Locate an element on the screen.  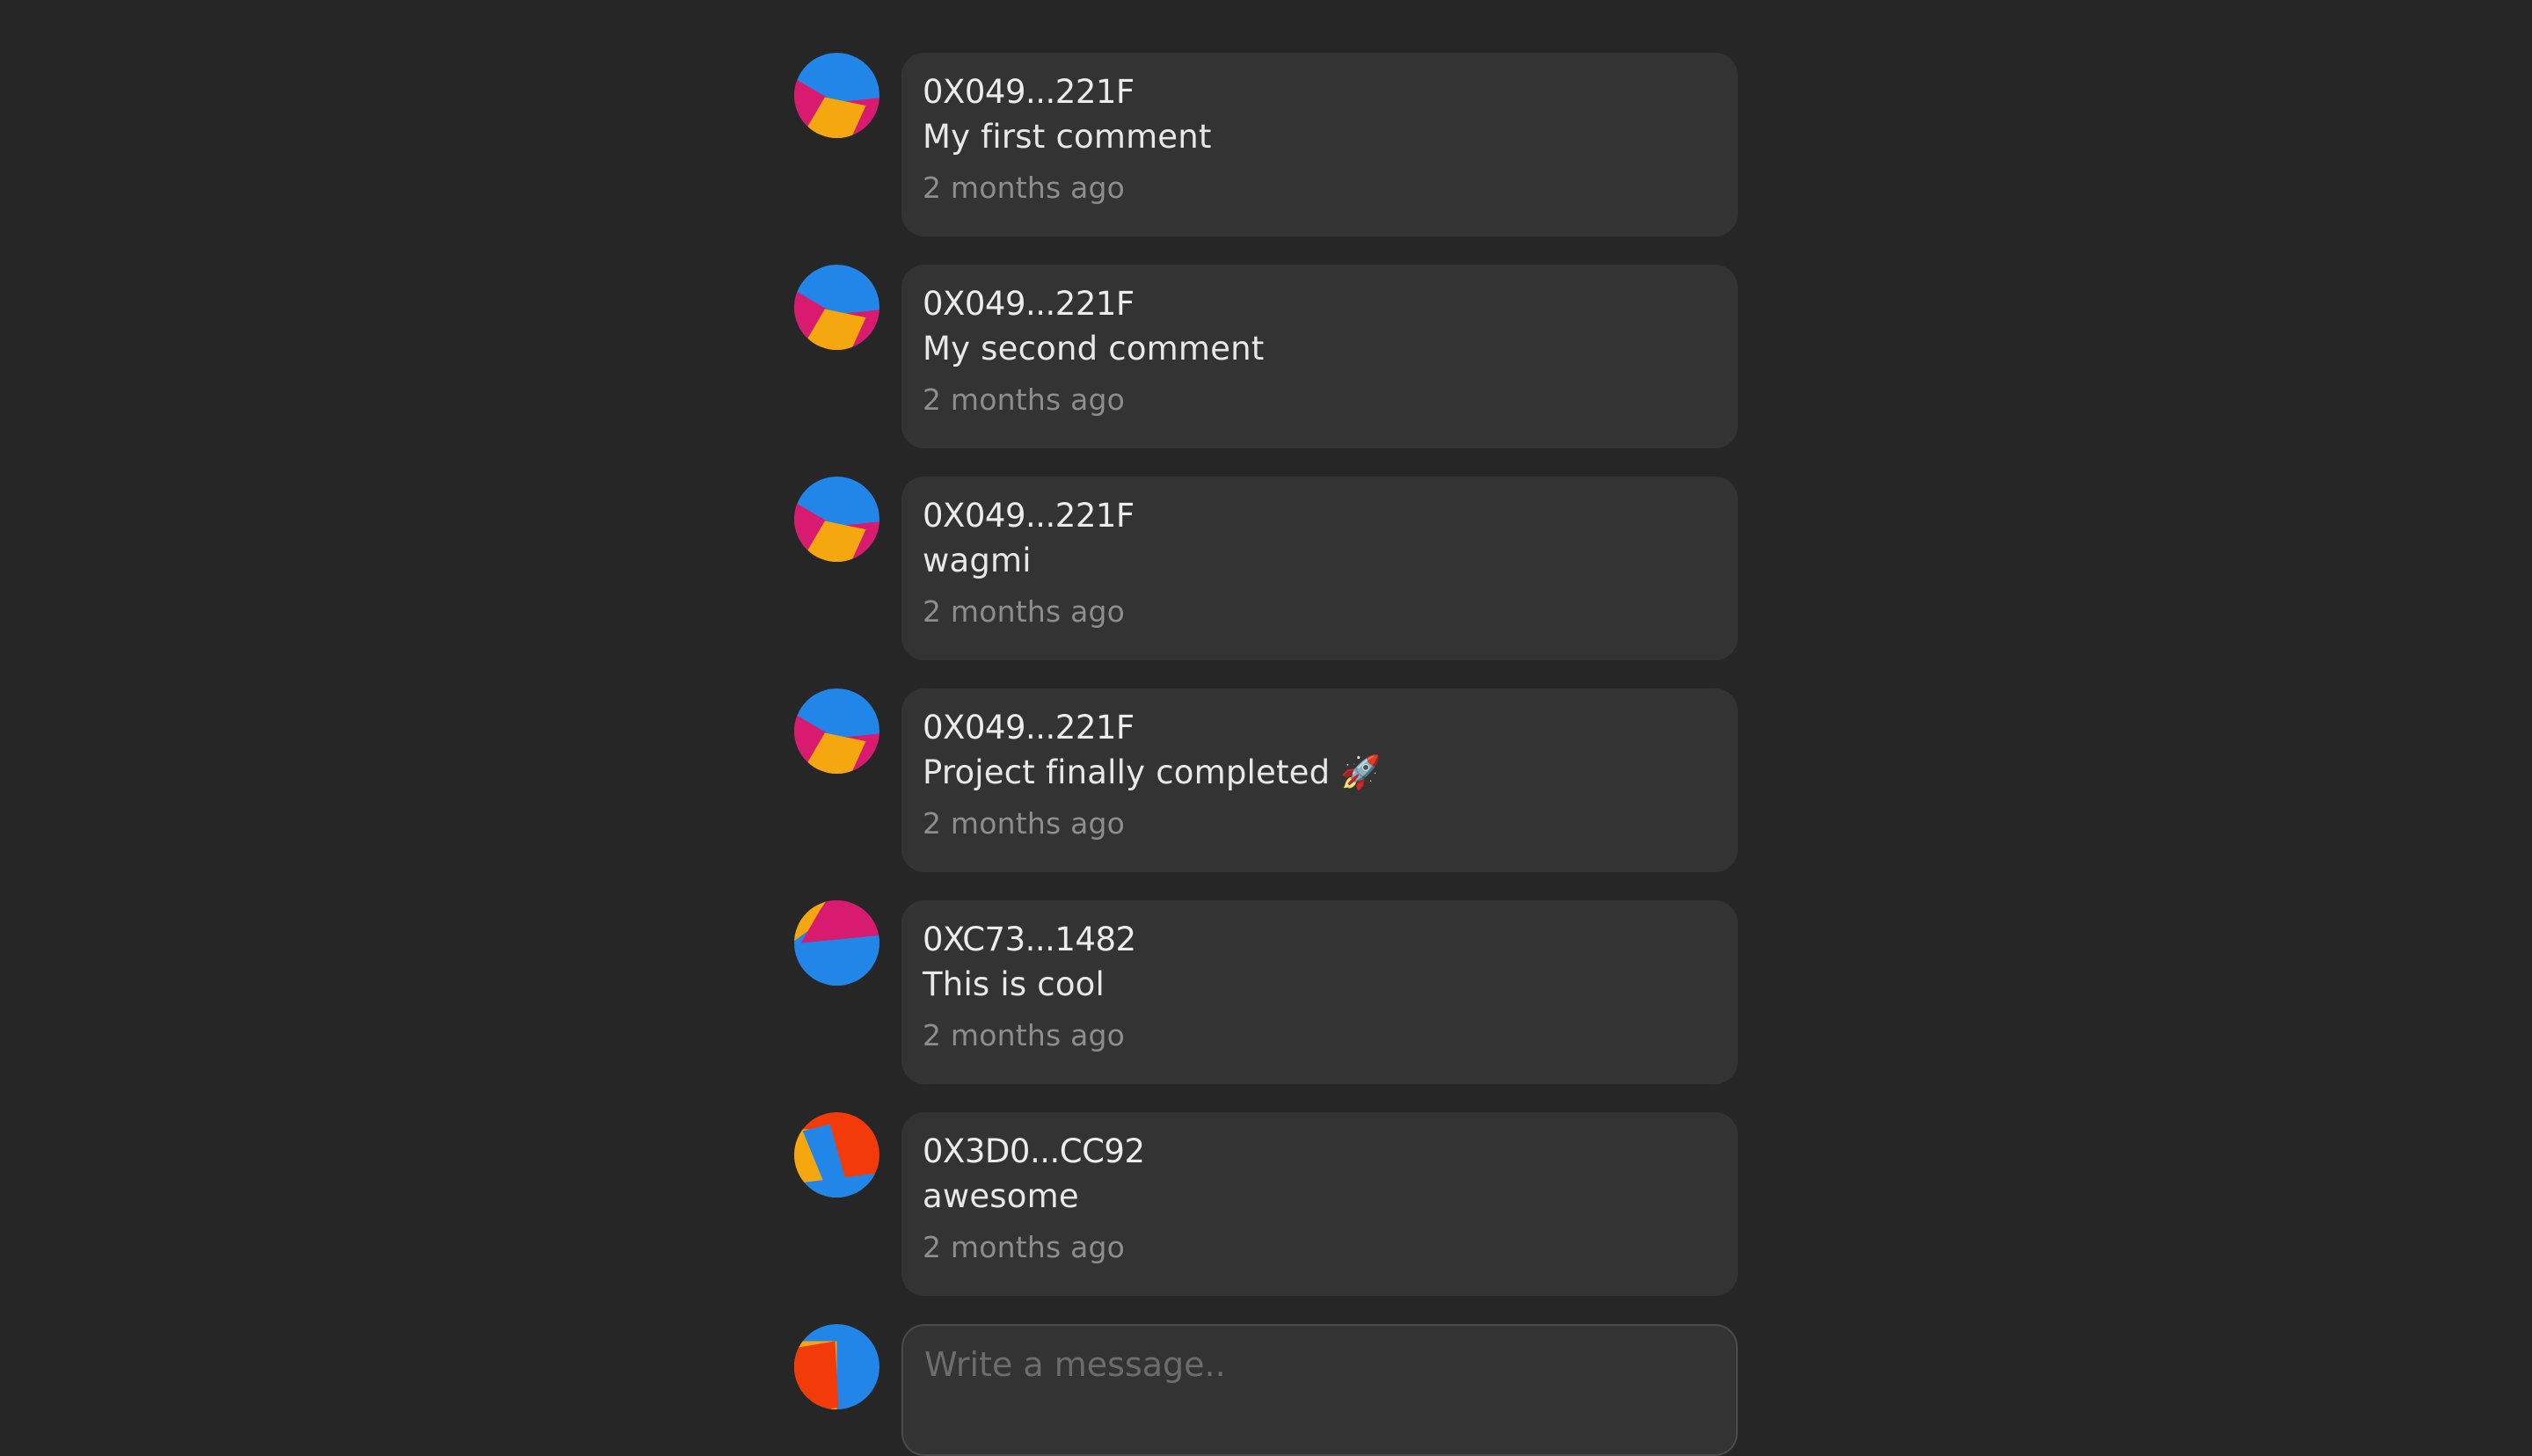
comment-item: 0X049...221F wagmi 2 months ago is located at coordinates (1266, 568).